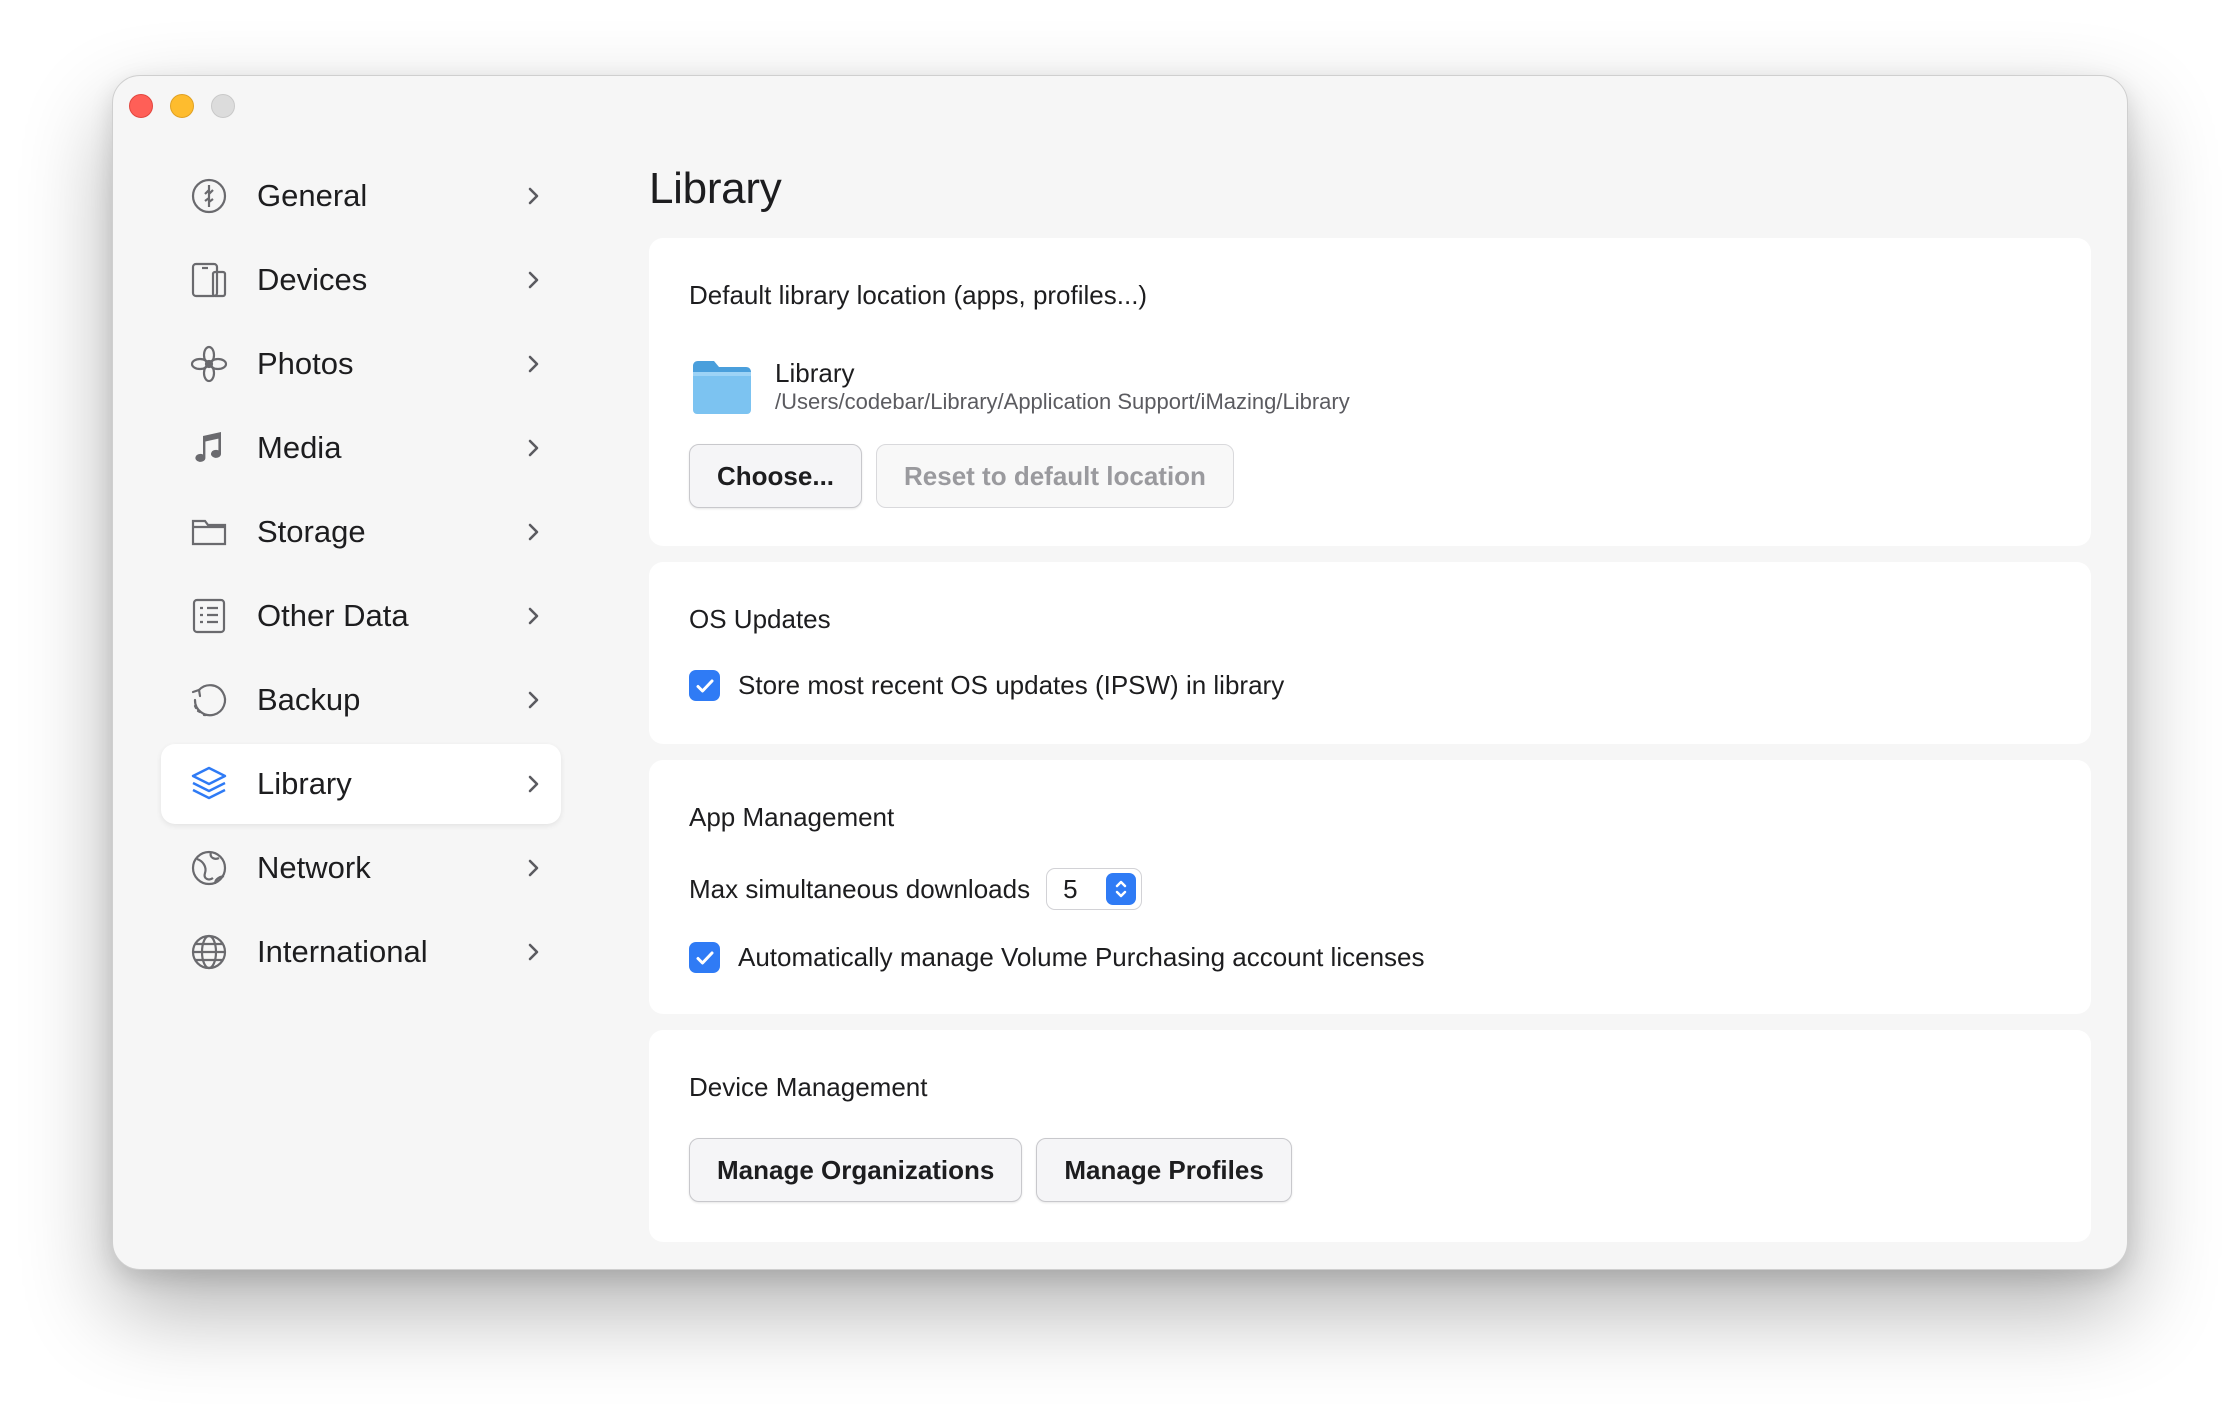 The image size is (2240, 1418). Describe the element at coordinates (715, 188) in the screenshot. I see `page-title: Library` at that location.